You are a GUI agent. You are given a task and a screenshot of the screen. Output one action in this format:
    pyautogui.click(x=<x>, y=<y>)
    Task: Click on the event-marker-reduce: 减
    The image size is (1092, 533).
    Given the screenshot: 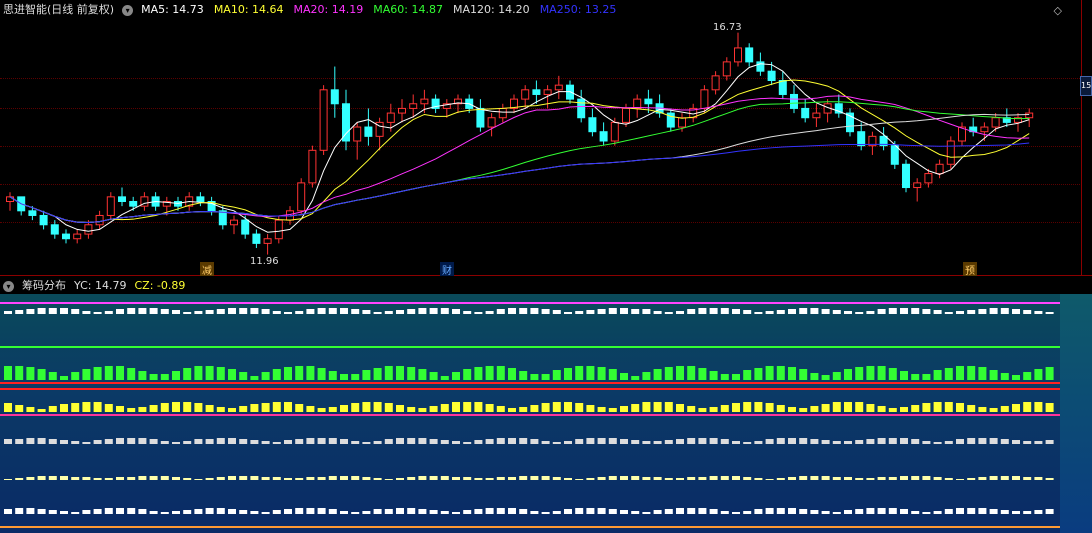 What is the action you would take?
    pyautogui.click(x=207, y=269)
    